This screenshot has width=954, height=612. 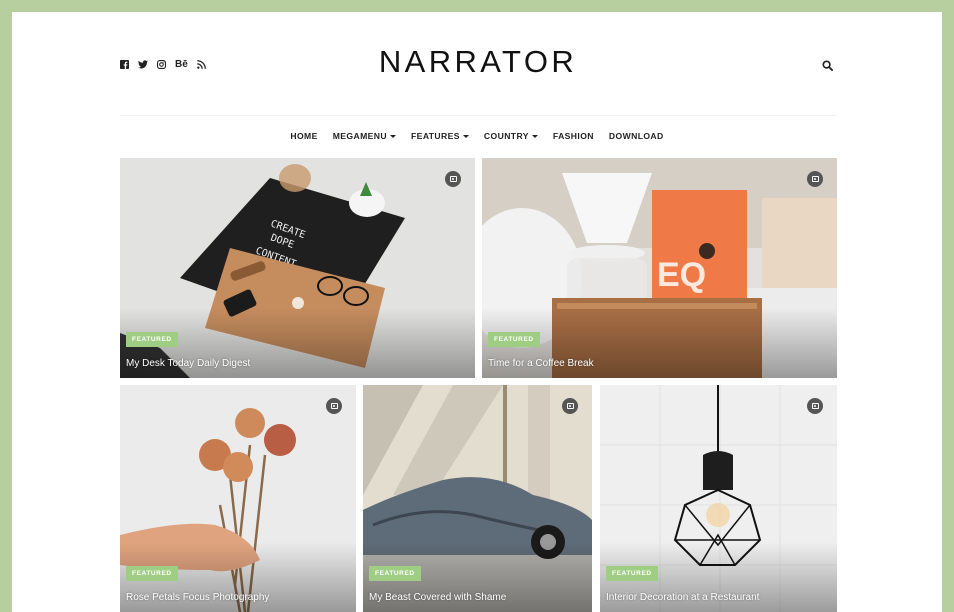 What do you see at coordinates (440, 136) in the screenshot?
I see `nav-item-features: FEATURES` at bounding box center [440, 136].